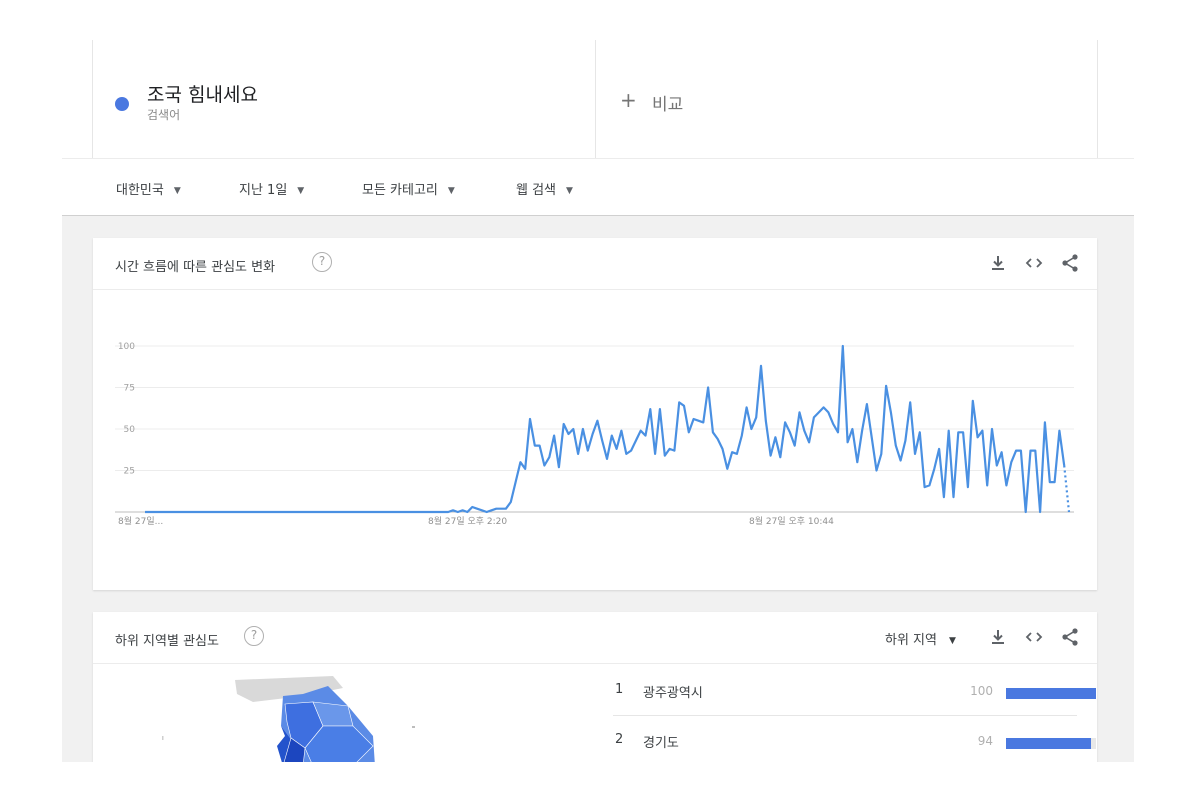 The image size is (1200, 808). Describe the element at coordinates (661, 743) in the screenshot. I see `region-name: 경기도` at that location.